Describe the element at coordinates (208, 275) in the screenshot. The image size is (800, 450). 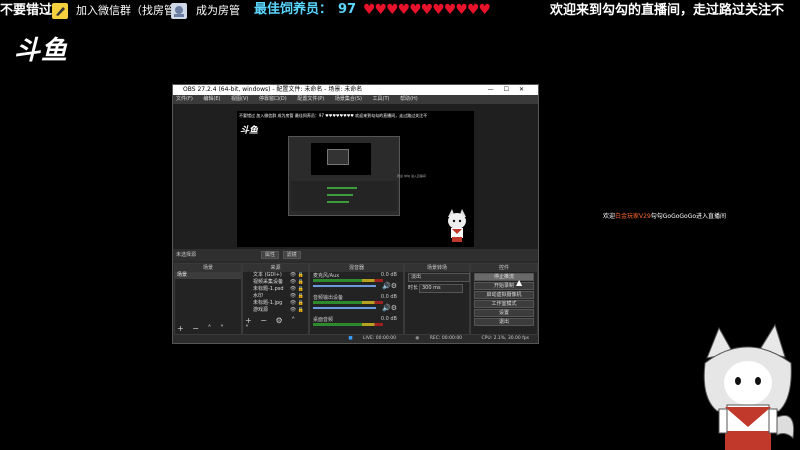
I see `scene-item: 场景` at that location.